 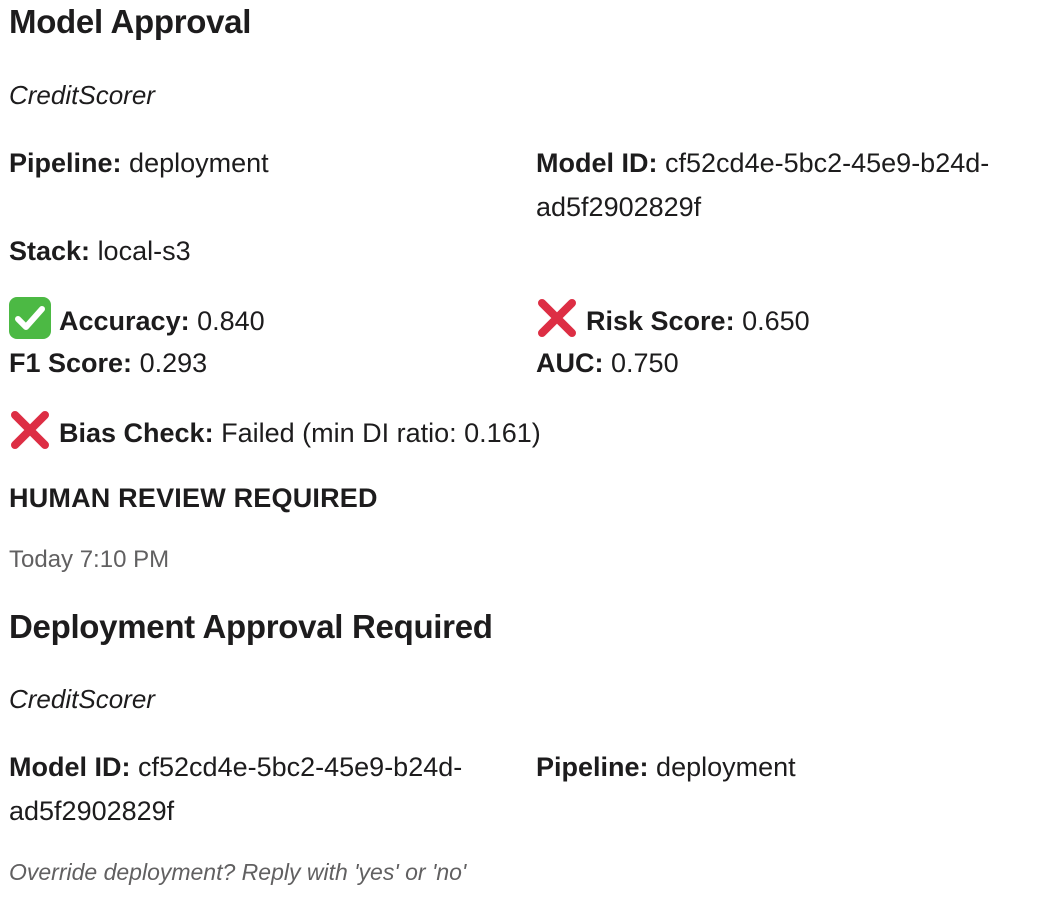 What do you see at coordinates (381, 433) in the screenshot?
I see `bias-check-value: Failed (min DI ratio: 0.161)` at bounding box center [381, 433].